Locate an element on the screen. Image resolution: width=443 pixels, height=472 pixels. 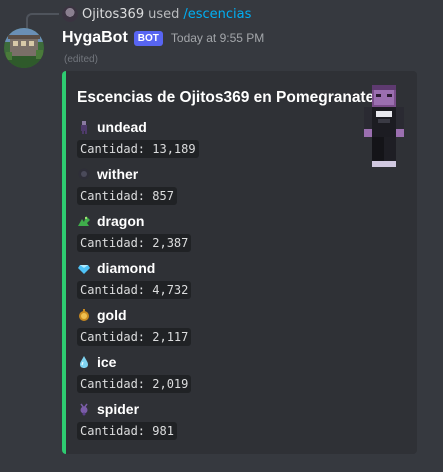
gold-icon is located at coordinates (84, 315).